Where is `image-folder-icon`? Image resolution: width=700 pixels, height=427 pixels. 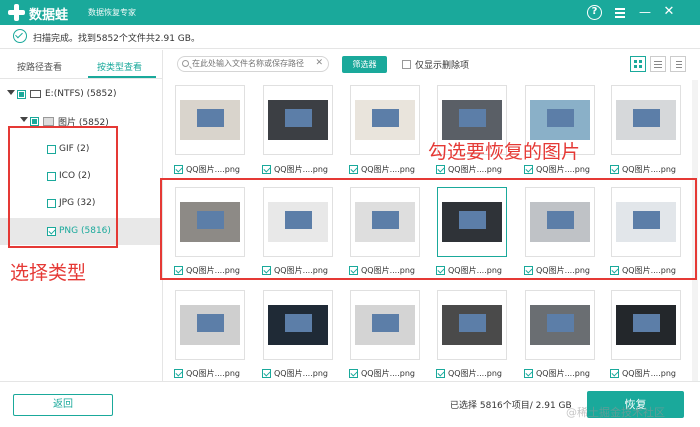
image-folder-icon is located at coordinates (48, 121).